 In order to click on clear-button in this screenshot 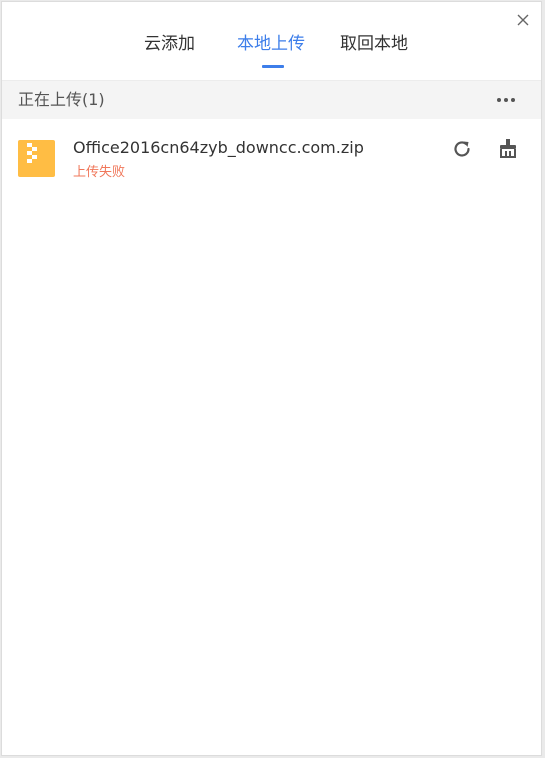, I will do `click(508, 148)`.